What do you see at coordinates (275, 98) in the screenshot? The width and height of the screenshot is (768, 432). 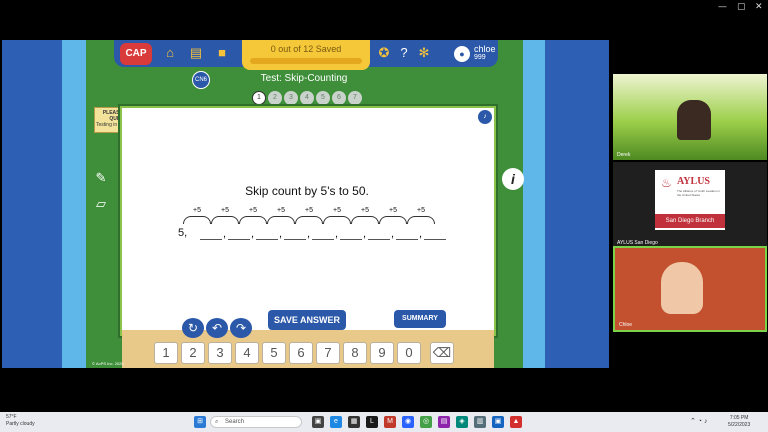 I see `question-dot-2: 2` at bounding box center [275, 98].